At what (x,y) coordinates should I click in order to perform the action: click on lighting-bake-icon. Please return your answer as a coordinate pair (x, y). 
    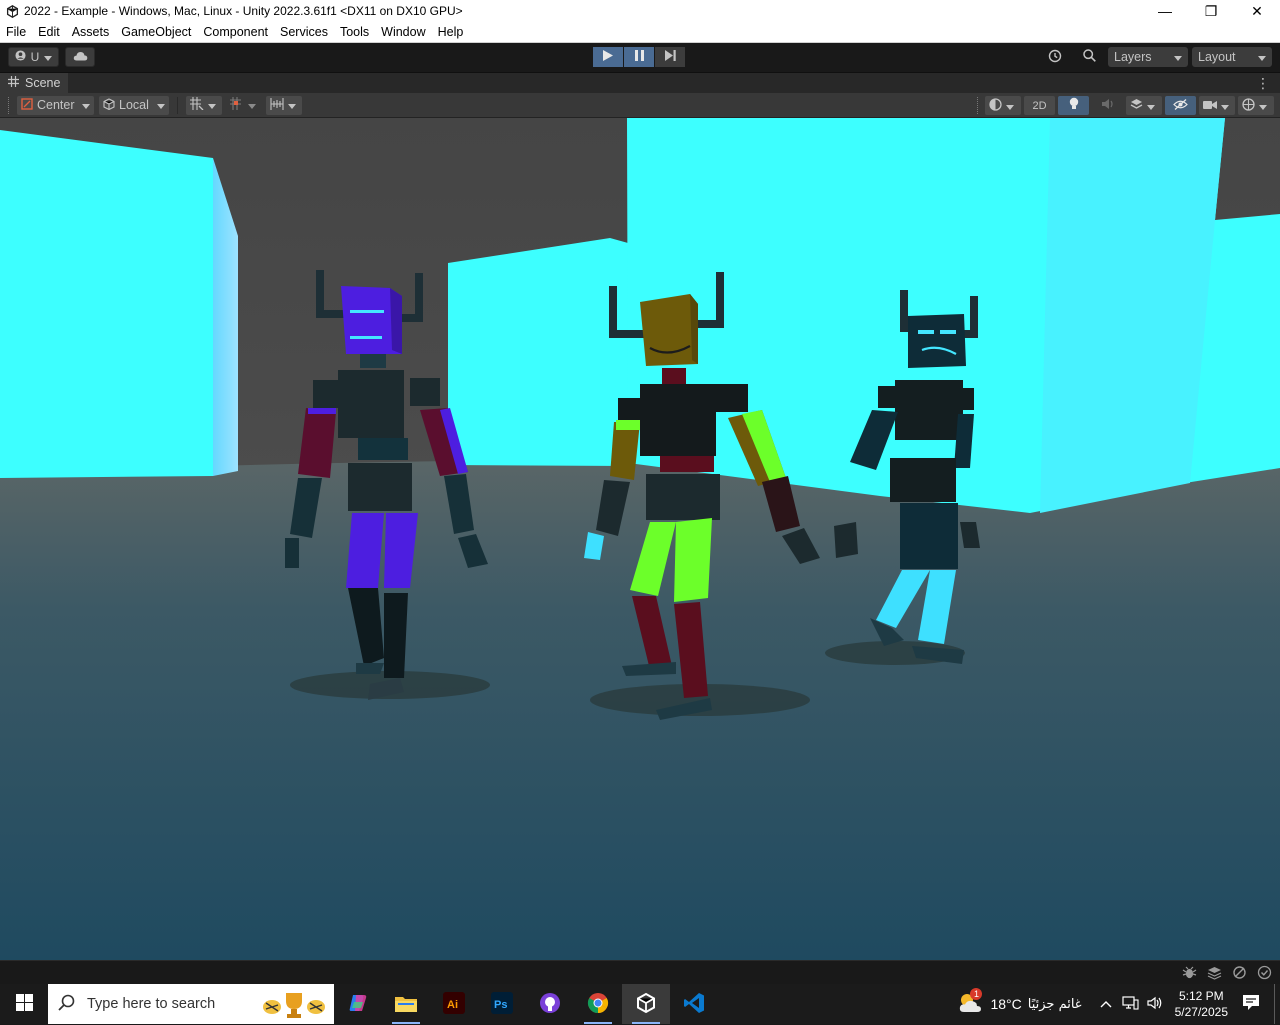
    Looking at the image, I should click on (1239, 974).